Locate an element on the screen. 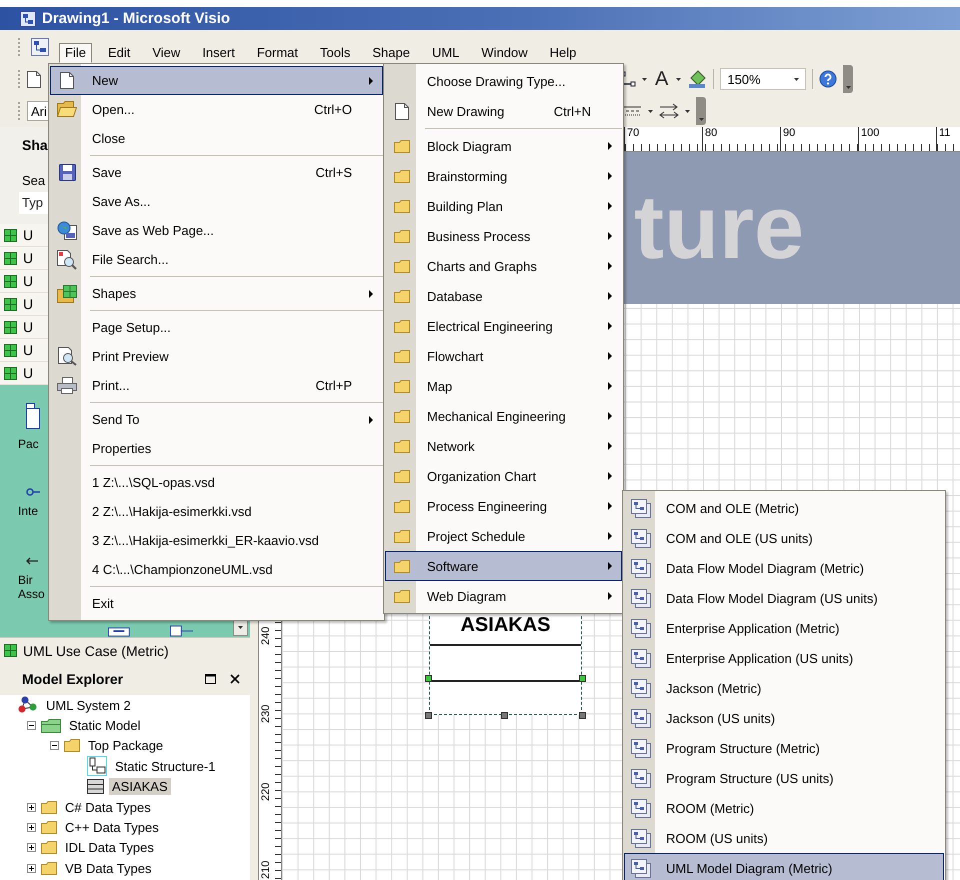 The width and height of the screenshot is (960, 880). menu-bar-item: Edit is located at coordinates (119, 53).